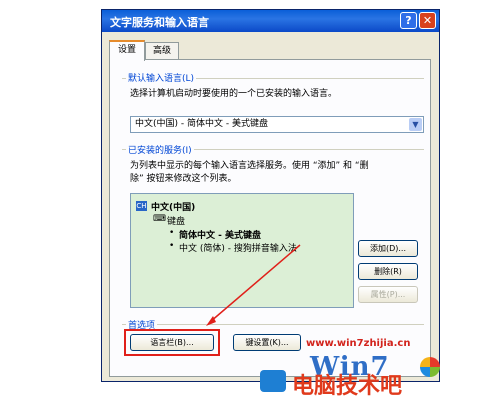 This screenshot has width=500, height=411. What do you see at coordinates (358, 343) in the screenshot?
I see `watermark-url: www.win7zhijia.cn` at bounding box center [358, 343].